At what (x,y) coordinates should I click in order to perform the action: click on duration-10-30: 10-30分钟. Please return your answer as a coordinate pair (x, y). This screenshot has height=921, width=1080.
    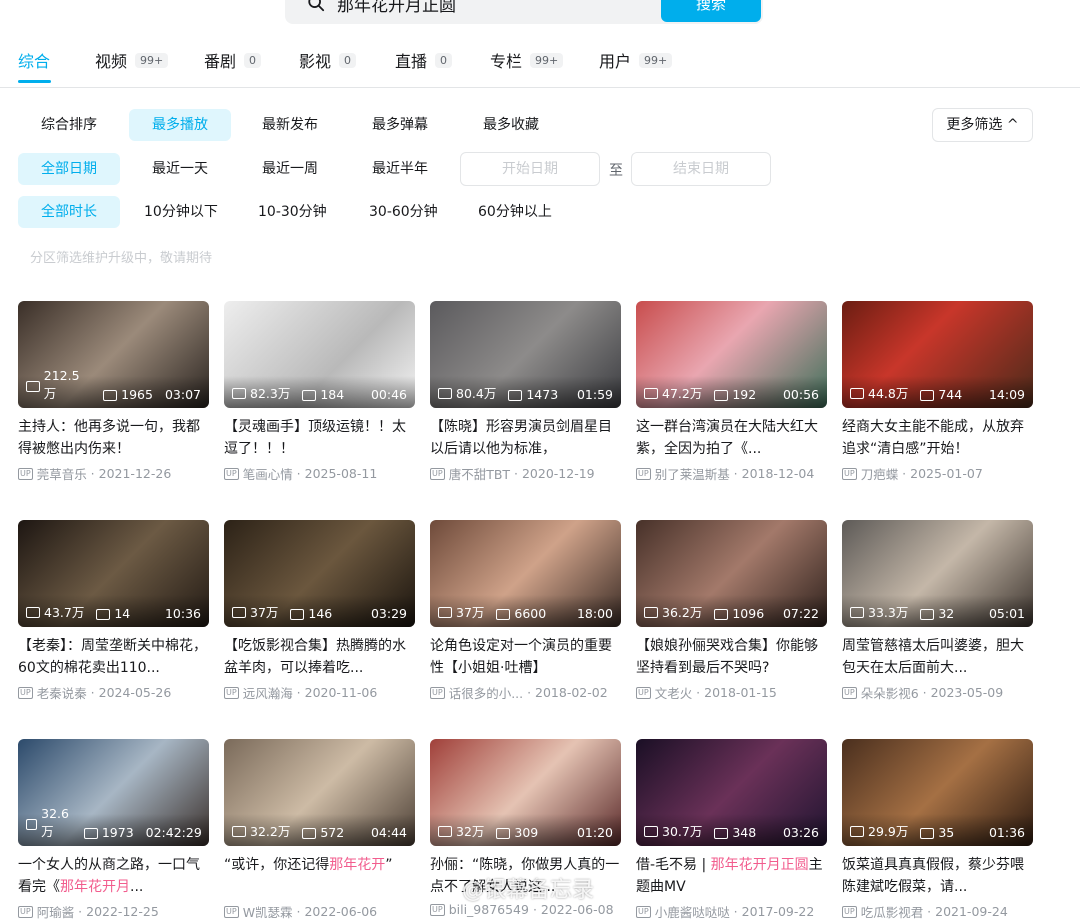
    Looking at the image, I should click on (292, 212).